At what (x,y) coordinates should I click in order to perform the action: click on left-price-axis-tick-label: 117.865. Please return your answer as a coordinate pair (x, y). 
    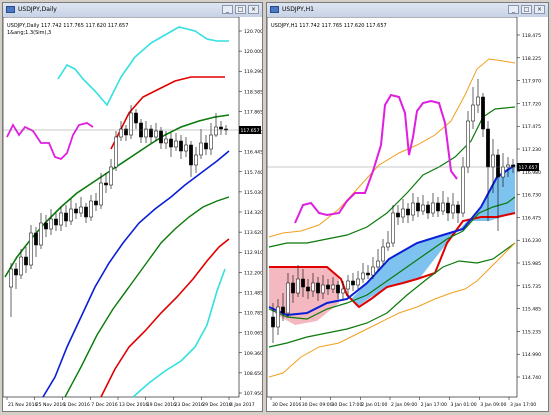
    Looking at the image, I should click on (253, 112).